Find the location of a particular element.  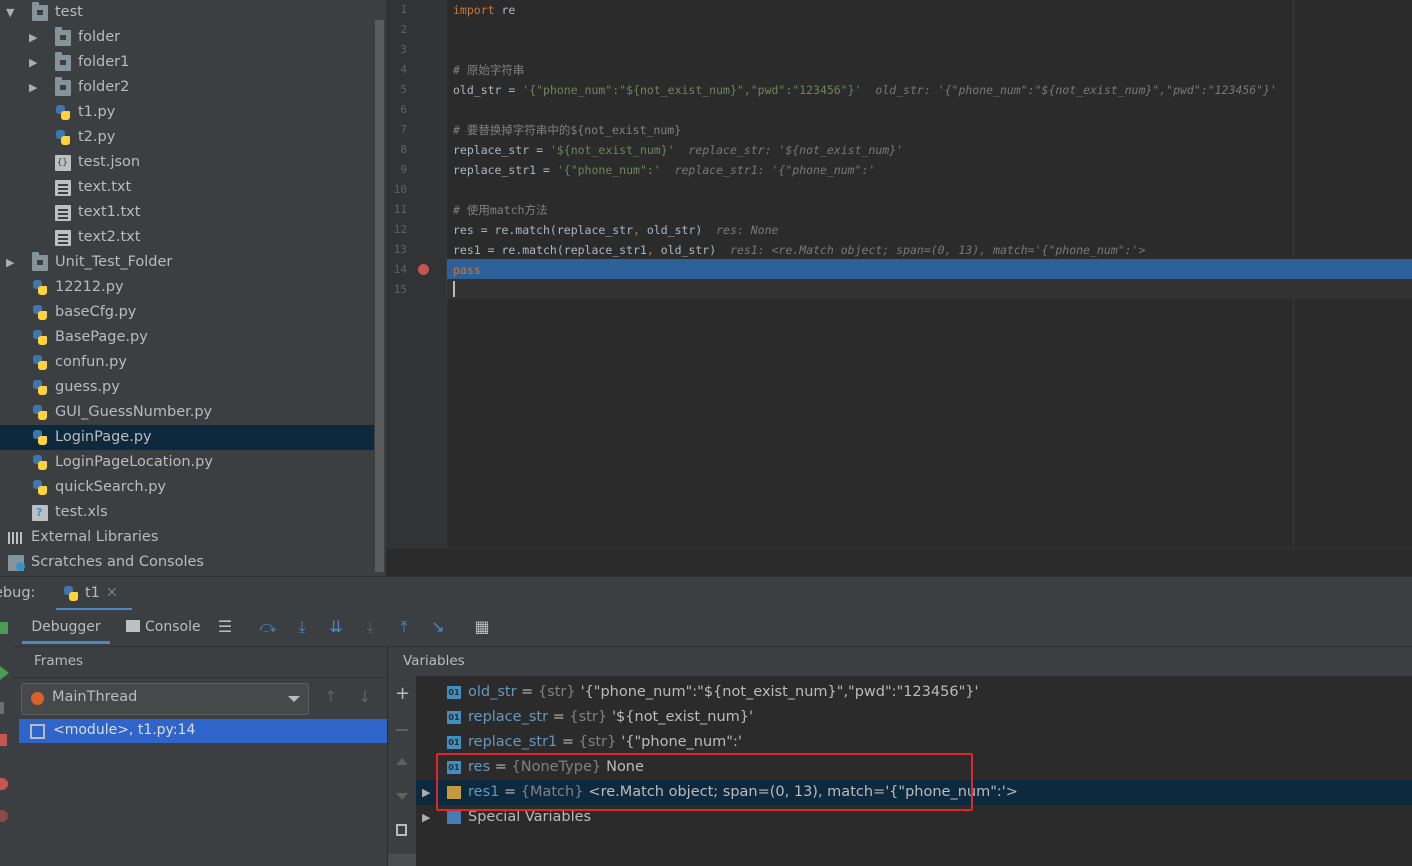

move-up-icon is located at coordinates (402, 761).